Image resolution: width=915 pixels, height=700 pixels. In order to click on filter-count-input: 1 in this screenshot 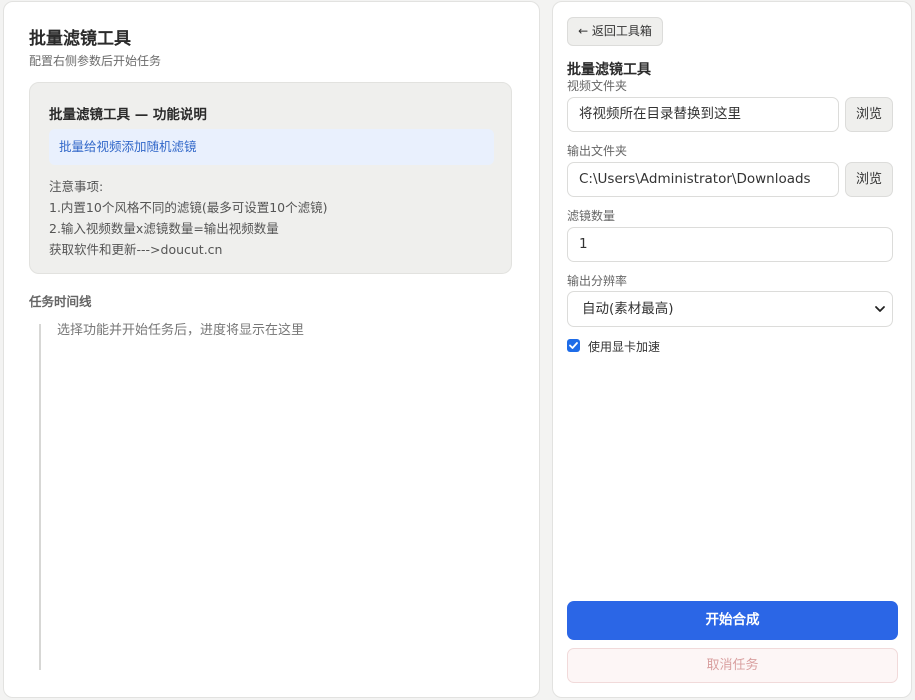, I will do `click(730, 244)`.